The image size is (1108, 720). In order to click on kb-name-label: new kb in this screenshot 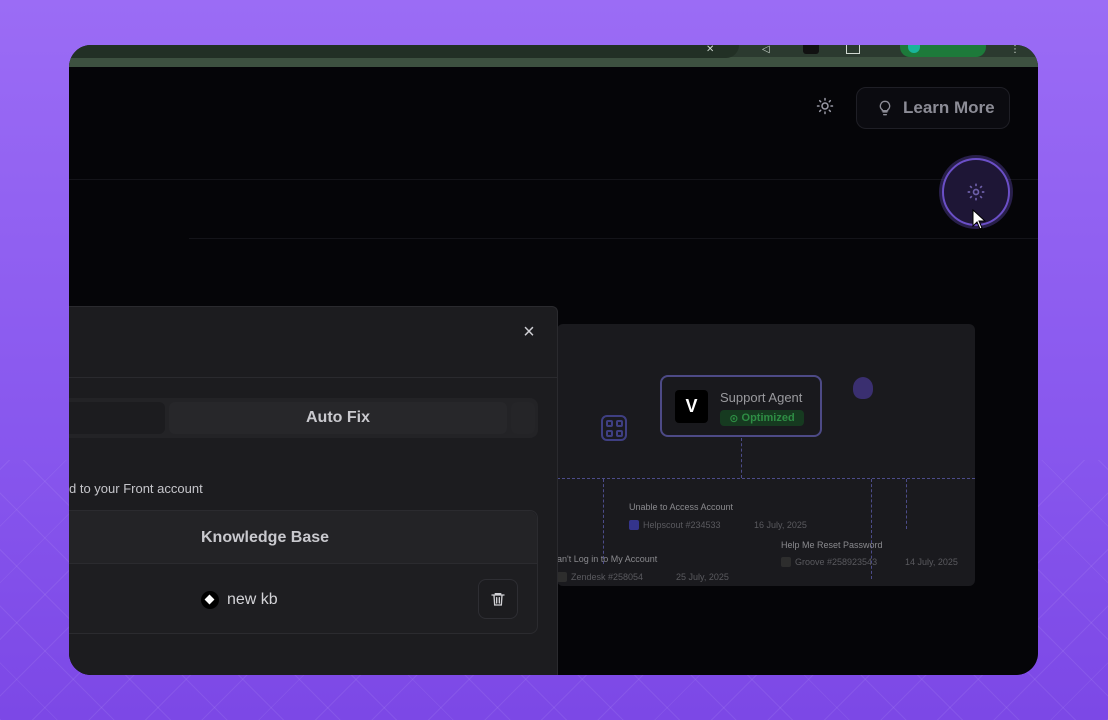, I will do `click(252, 599)`.